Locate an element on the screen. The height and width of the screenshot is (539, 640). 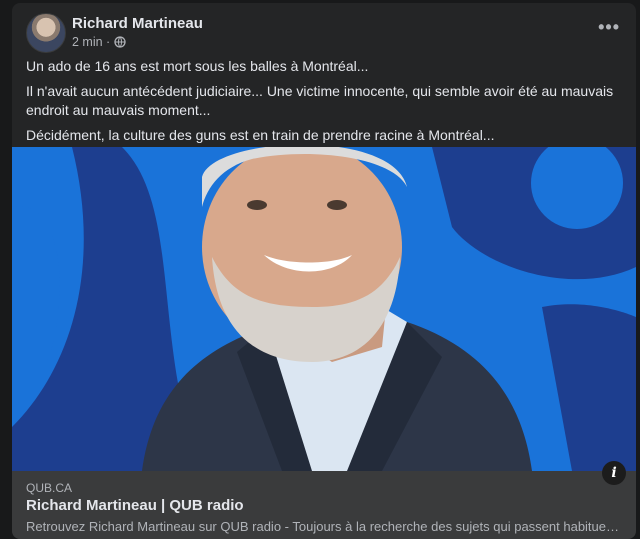
post-meta: 2 min · is located at coordinates (99, 42).